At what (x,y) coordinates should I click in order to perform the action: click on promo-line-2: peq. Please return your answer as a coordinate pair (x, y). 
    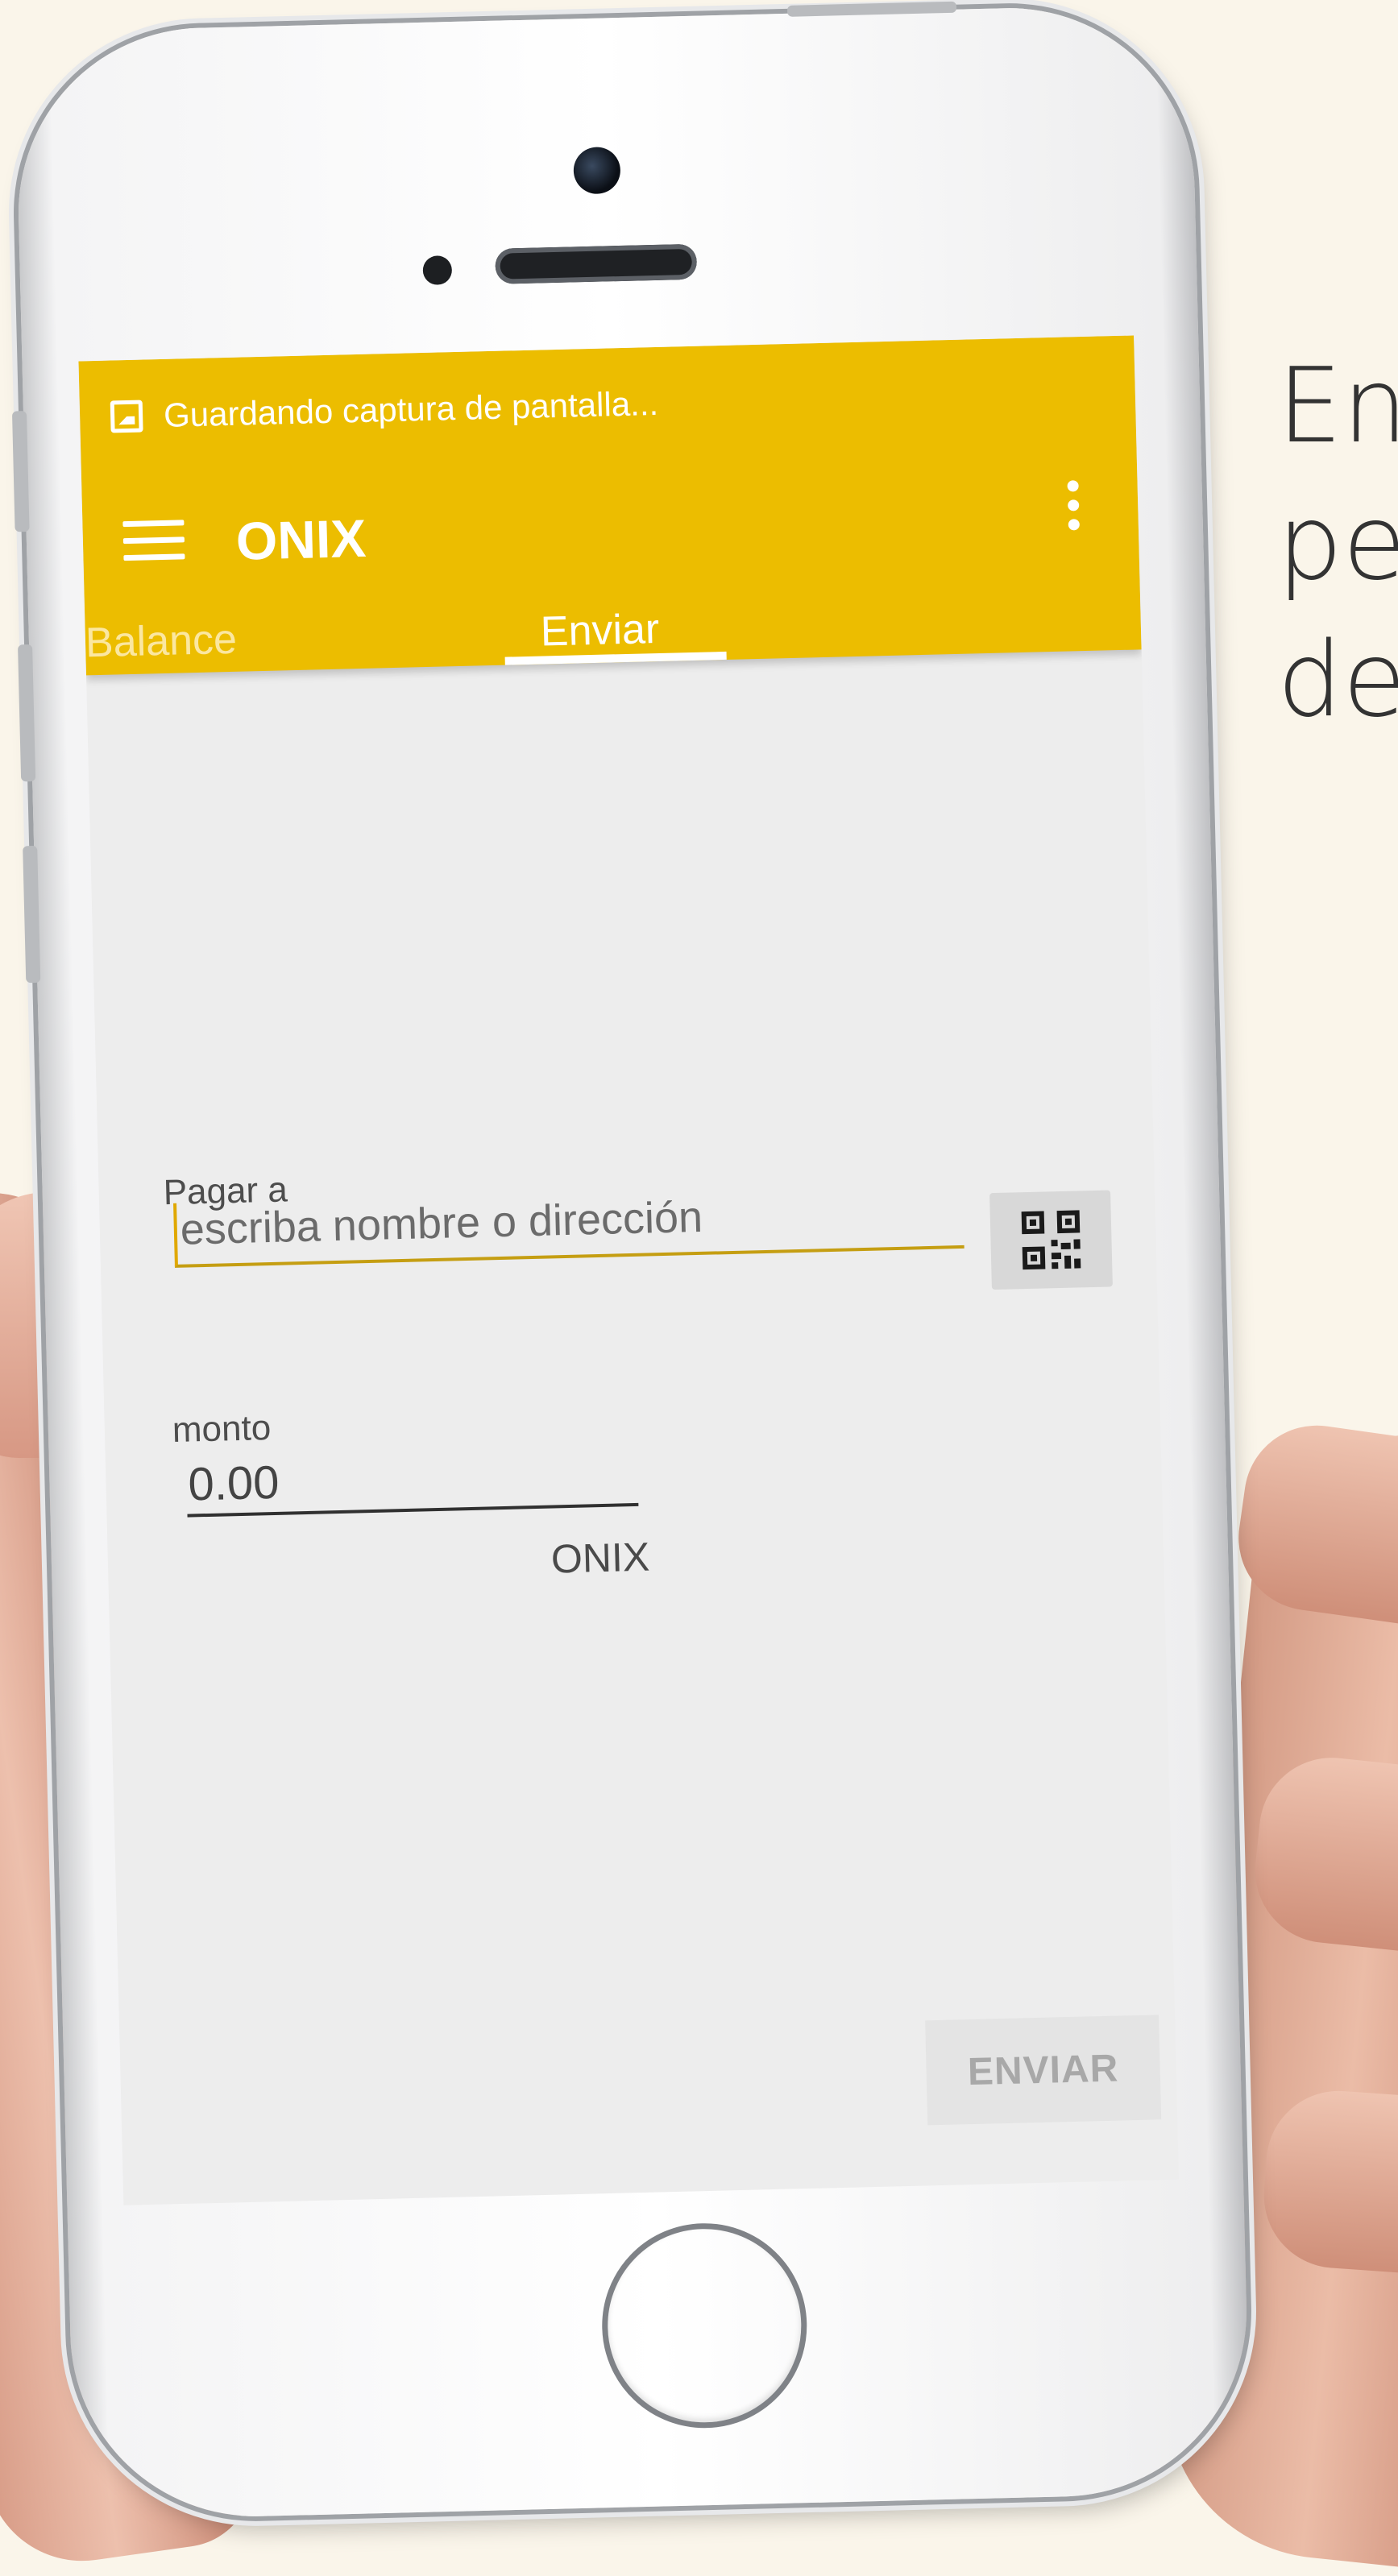
    Looking at the image, I should click on (1337, 543).